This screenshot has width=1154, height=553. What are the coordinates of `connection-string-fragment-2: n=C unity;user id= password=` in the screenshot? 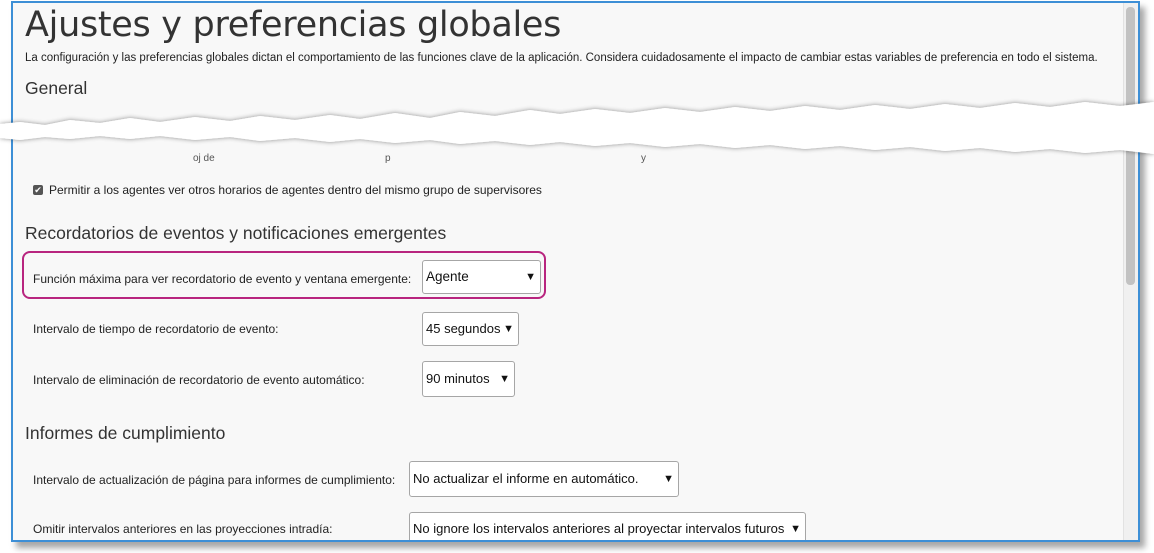 It's located at (709, 125).